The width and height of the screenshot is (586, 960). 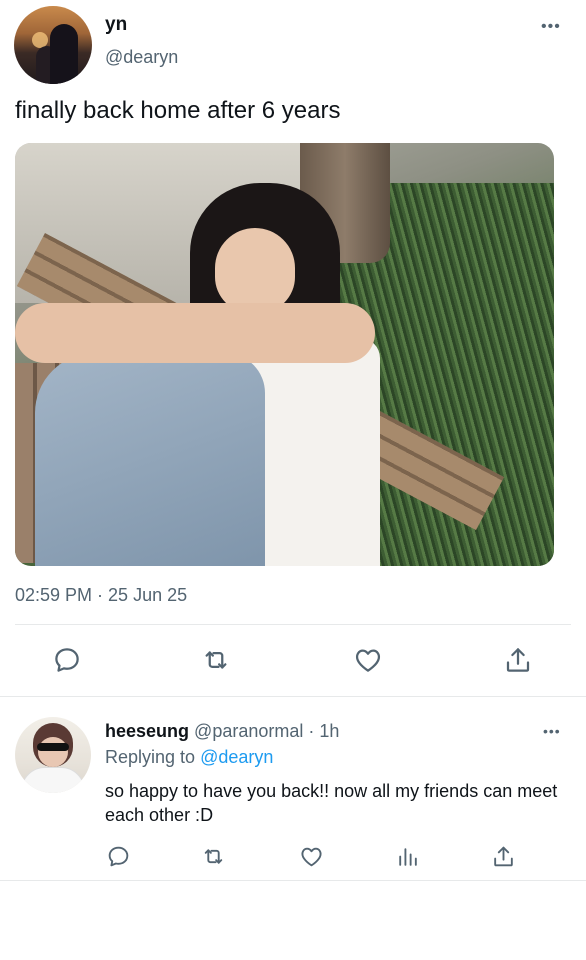 I want to click on replying-to: Replying to @dearyn, so click(x=189, y=757).